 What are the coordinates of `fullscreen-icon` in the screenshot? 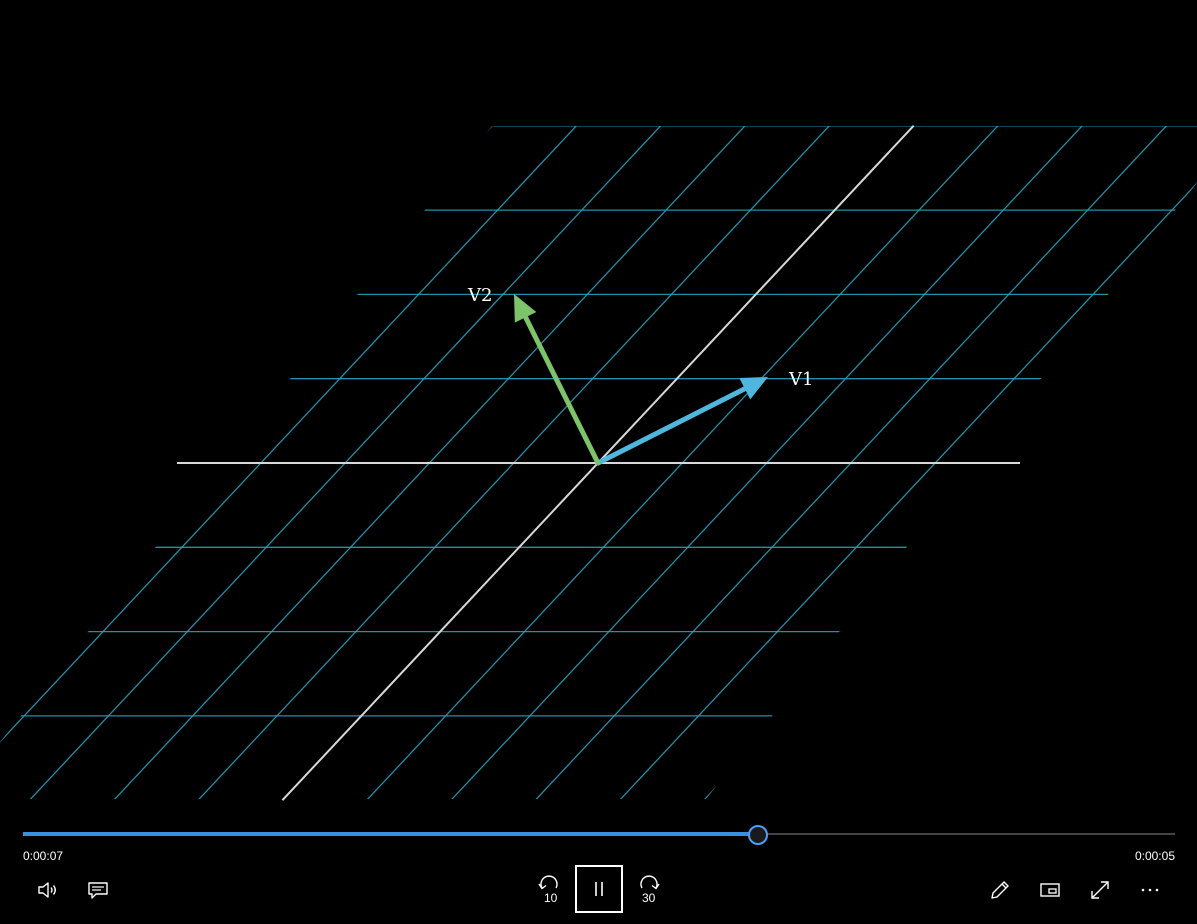 It's located at (1100, 890).